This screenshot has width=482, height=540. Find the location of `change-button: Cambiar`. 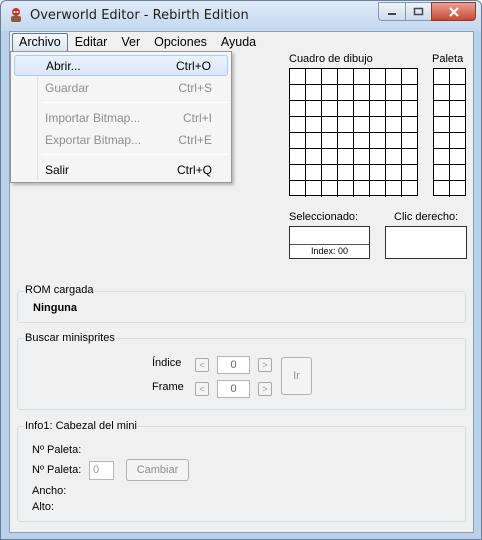

change-button: Cambiar is located at coordinates (157, 470).